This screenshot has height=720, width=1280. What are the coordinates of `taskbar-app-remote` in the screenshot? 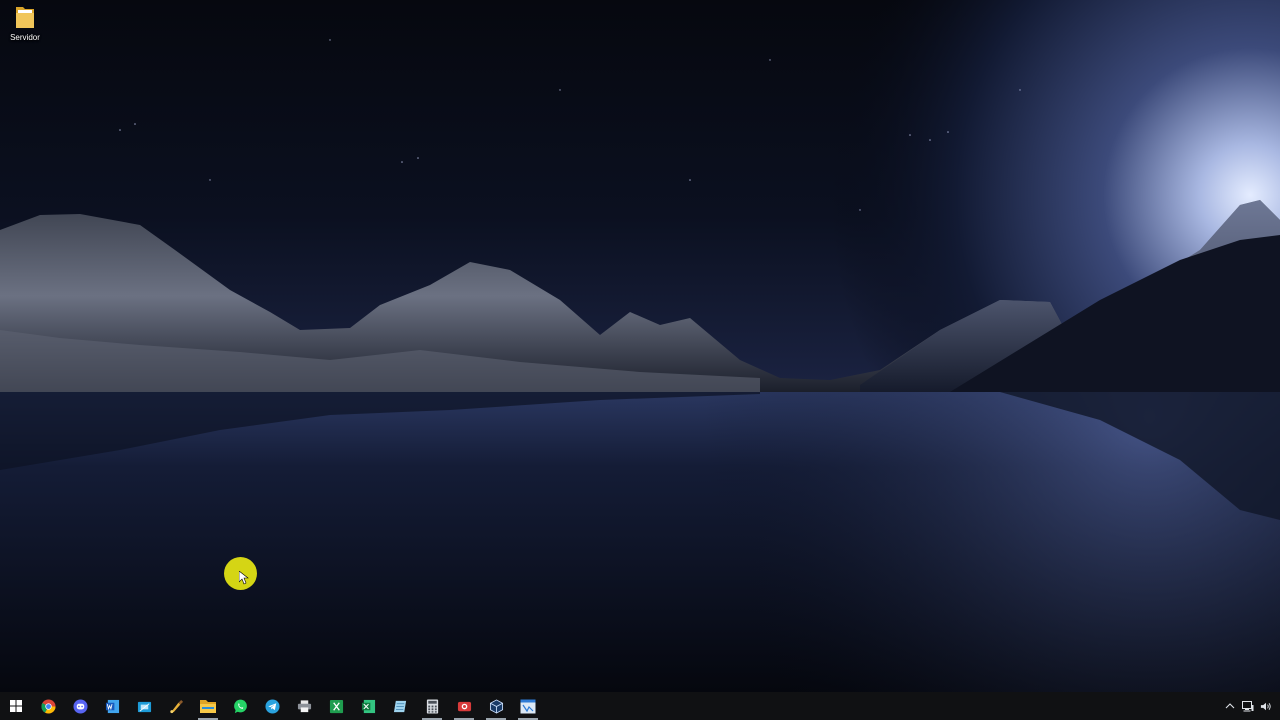 It's located at (528, 706).